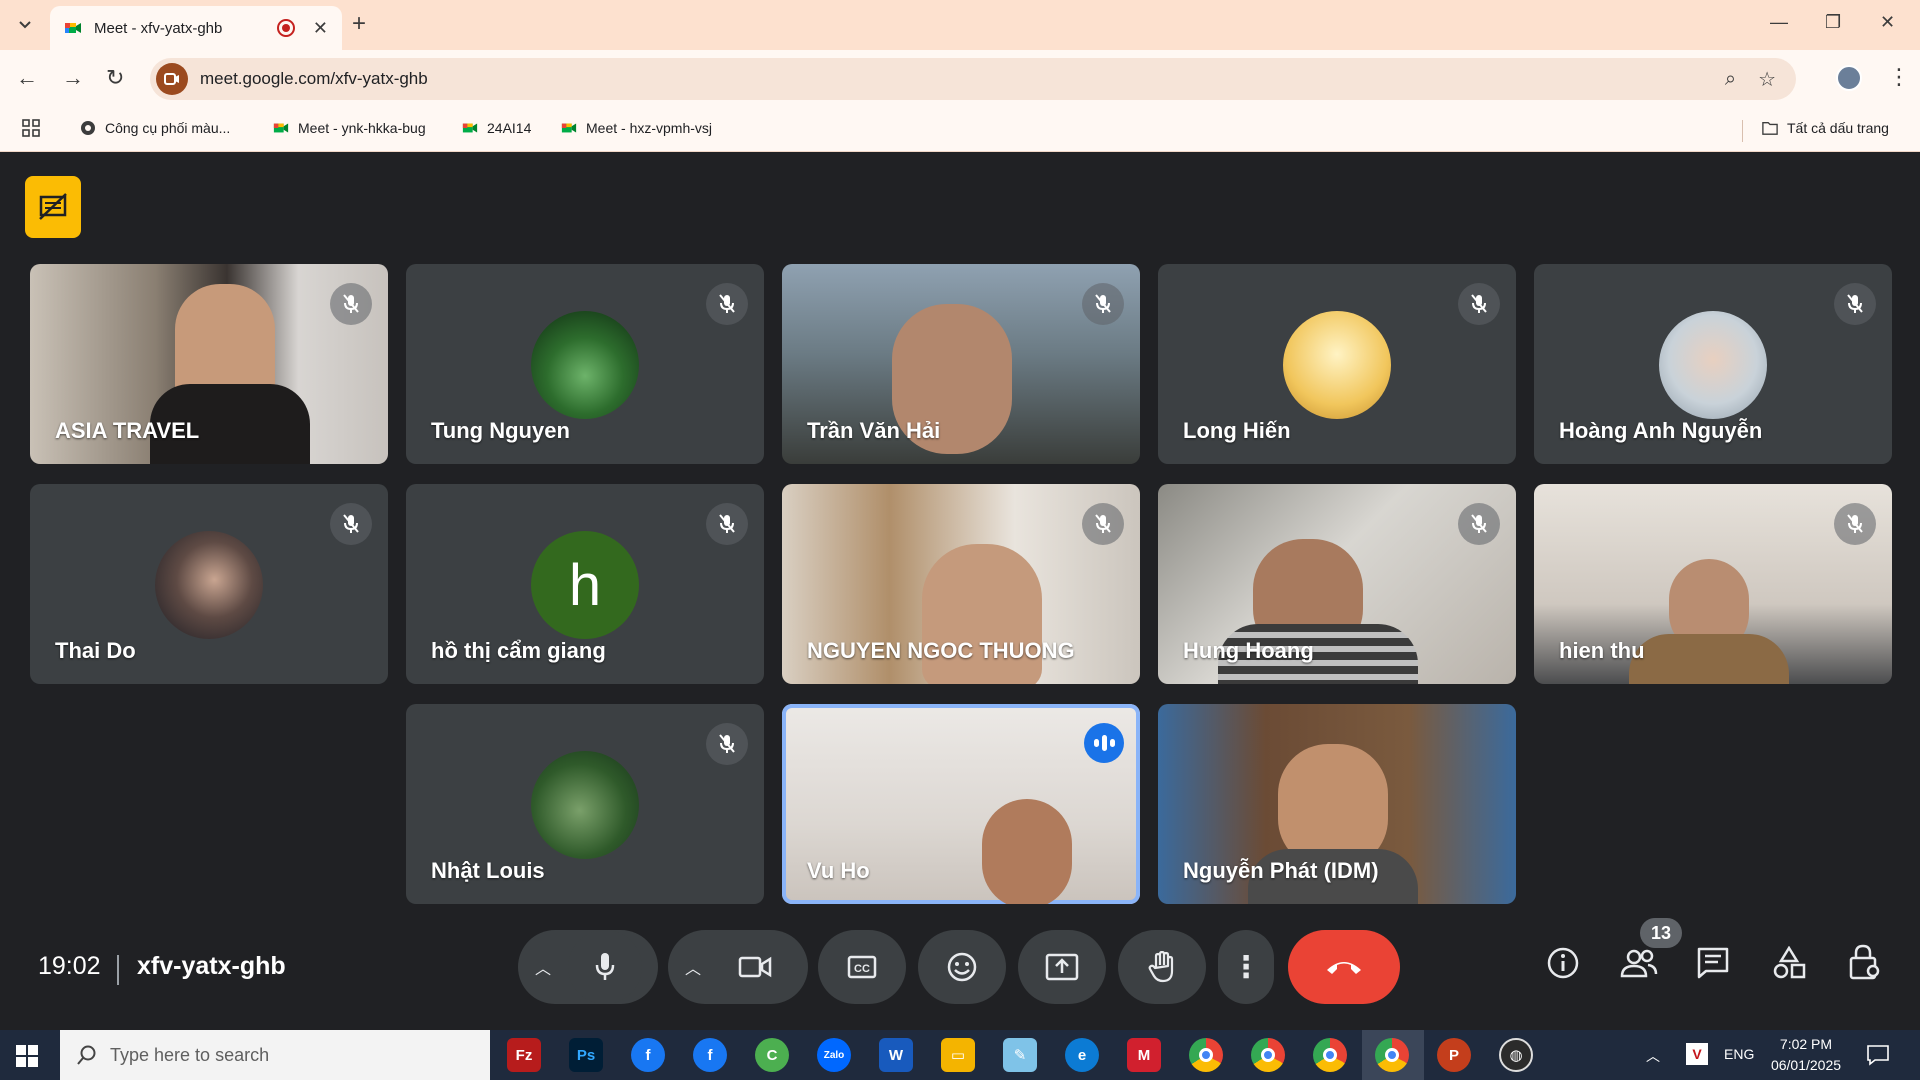 The width and height of the screenshot is (1920, 1080). What do you see at coordinates (838, 870) in the screenshot?
I see `participant-name: Vu Ho` at bounding box center [838, 870].